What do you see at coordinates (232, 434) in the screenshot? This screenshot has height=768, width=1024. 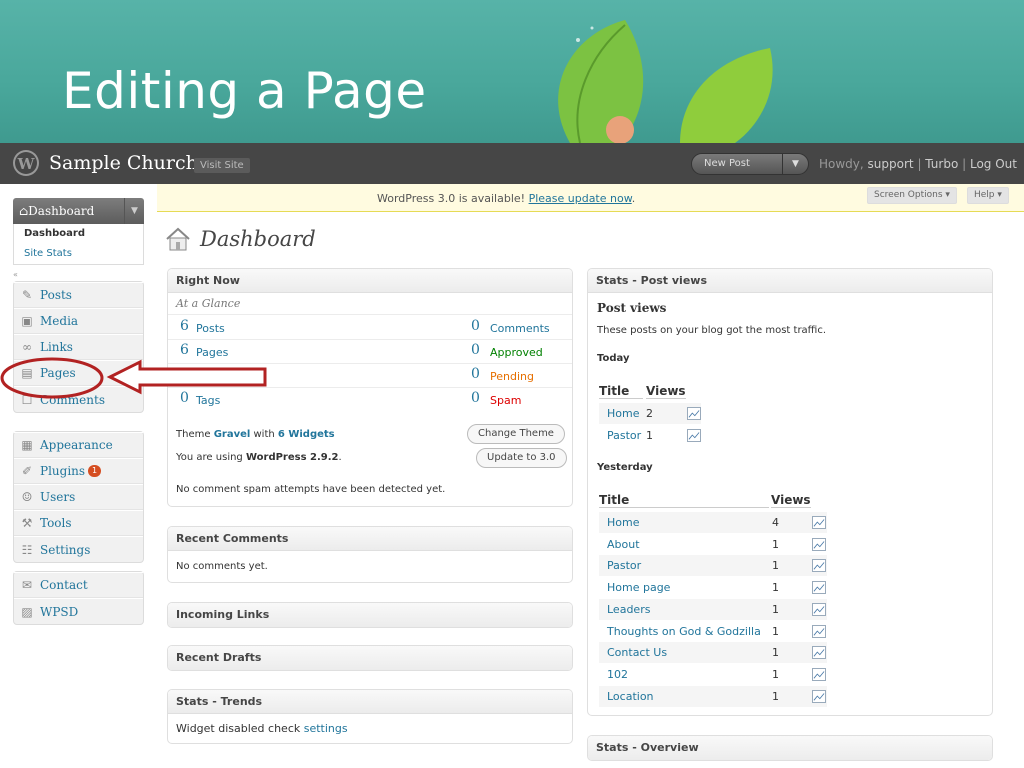 I see `theme-link: Gravel` at bounding box center [232, 434].